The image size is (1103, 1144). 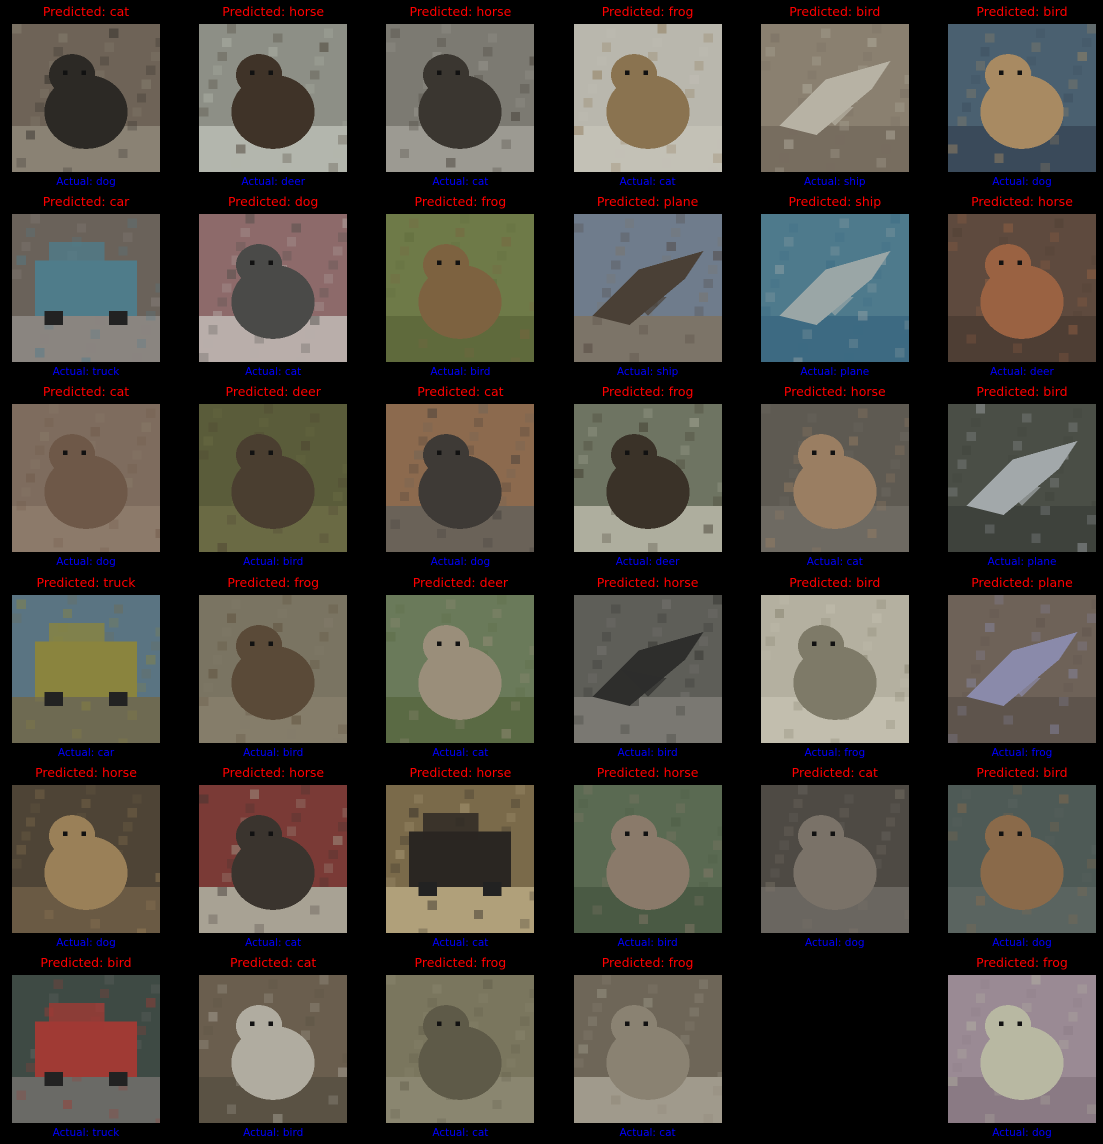 I want to click on predicted-label: Predicted: ship, so click(x=835, y=202).